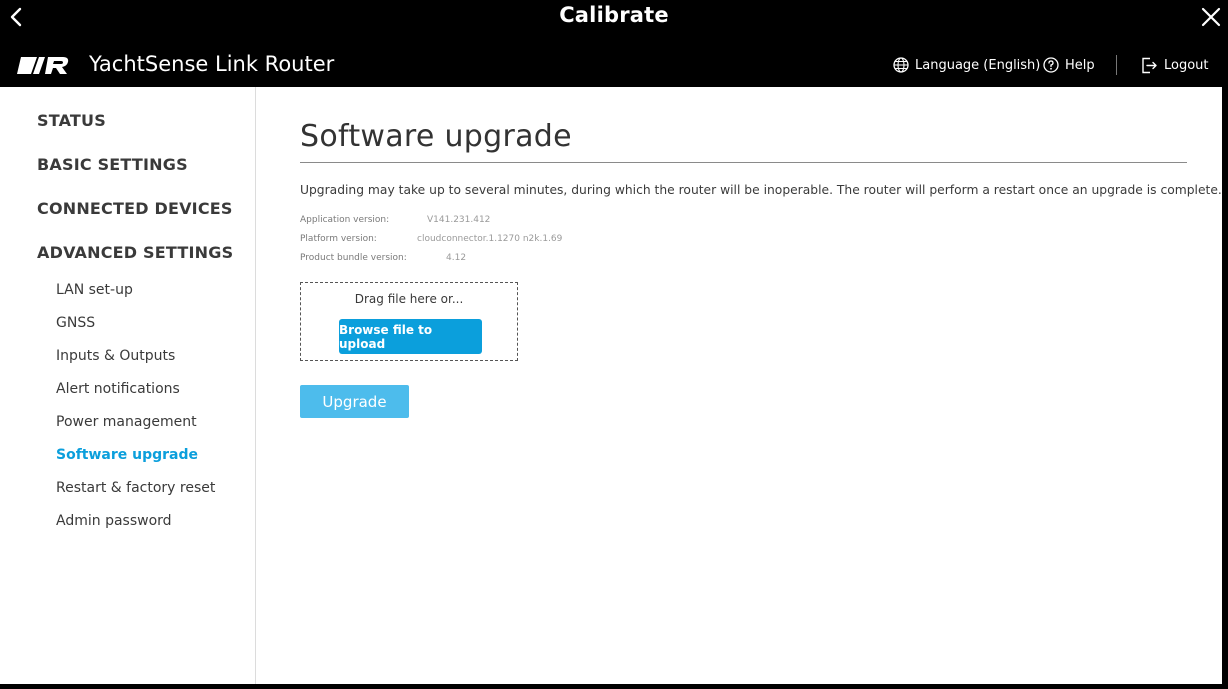  Describe the element at coordinates (345, 220) in the screenshot. I see `application-version-label: Application version:` at that location.